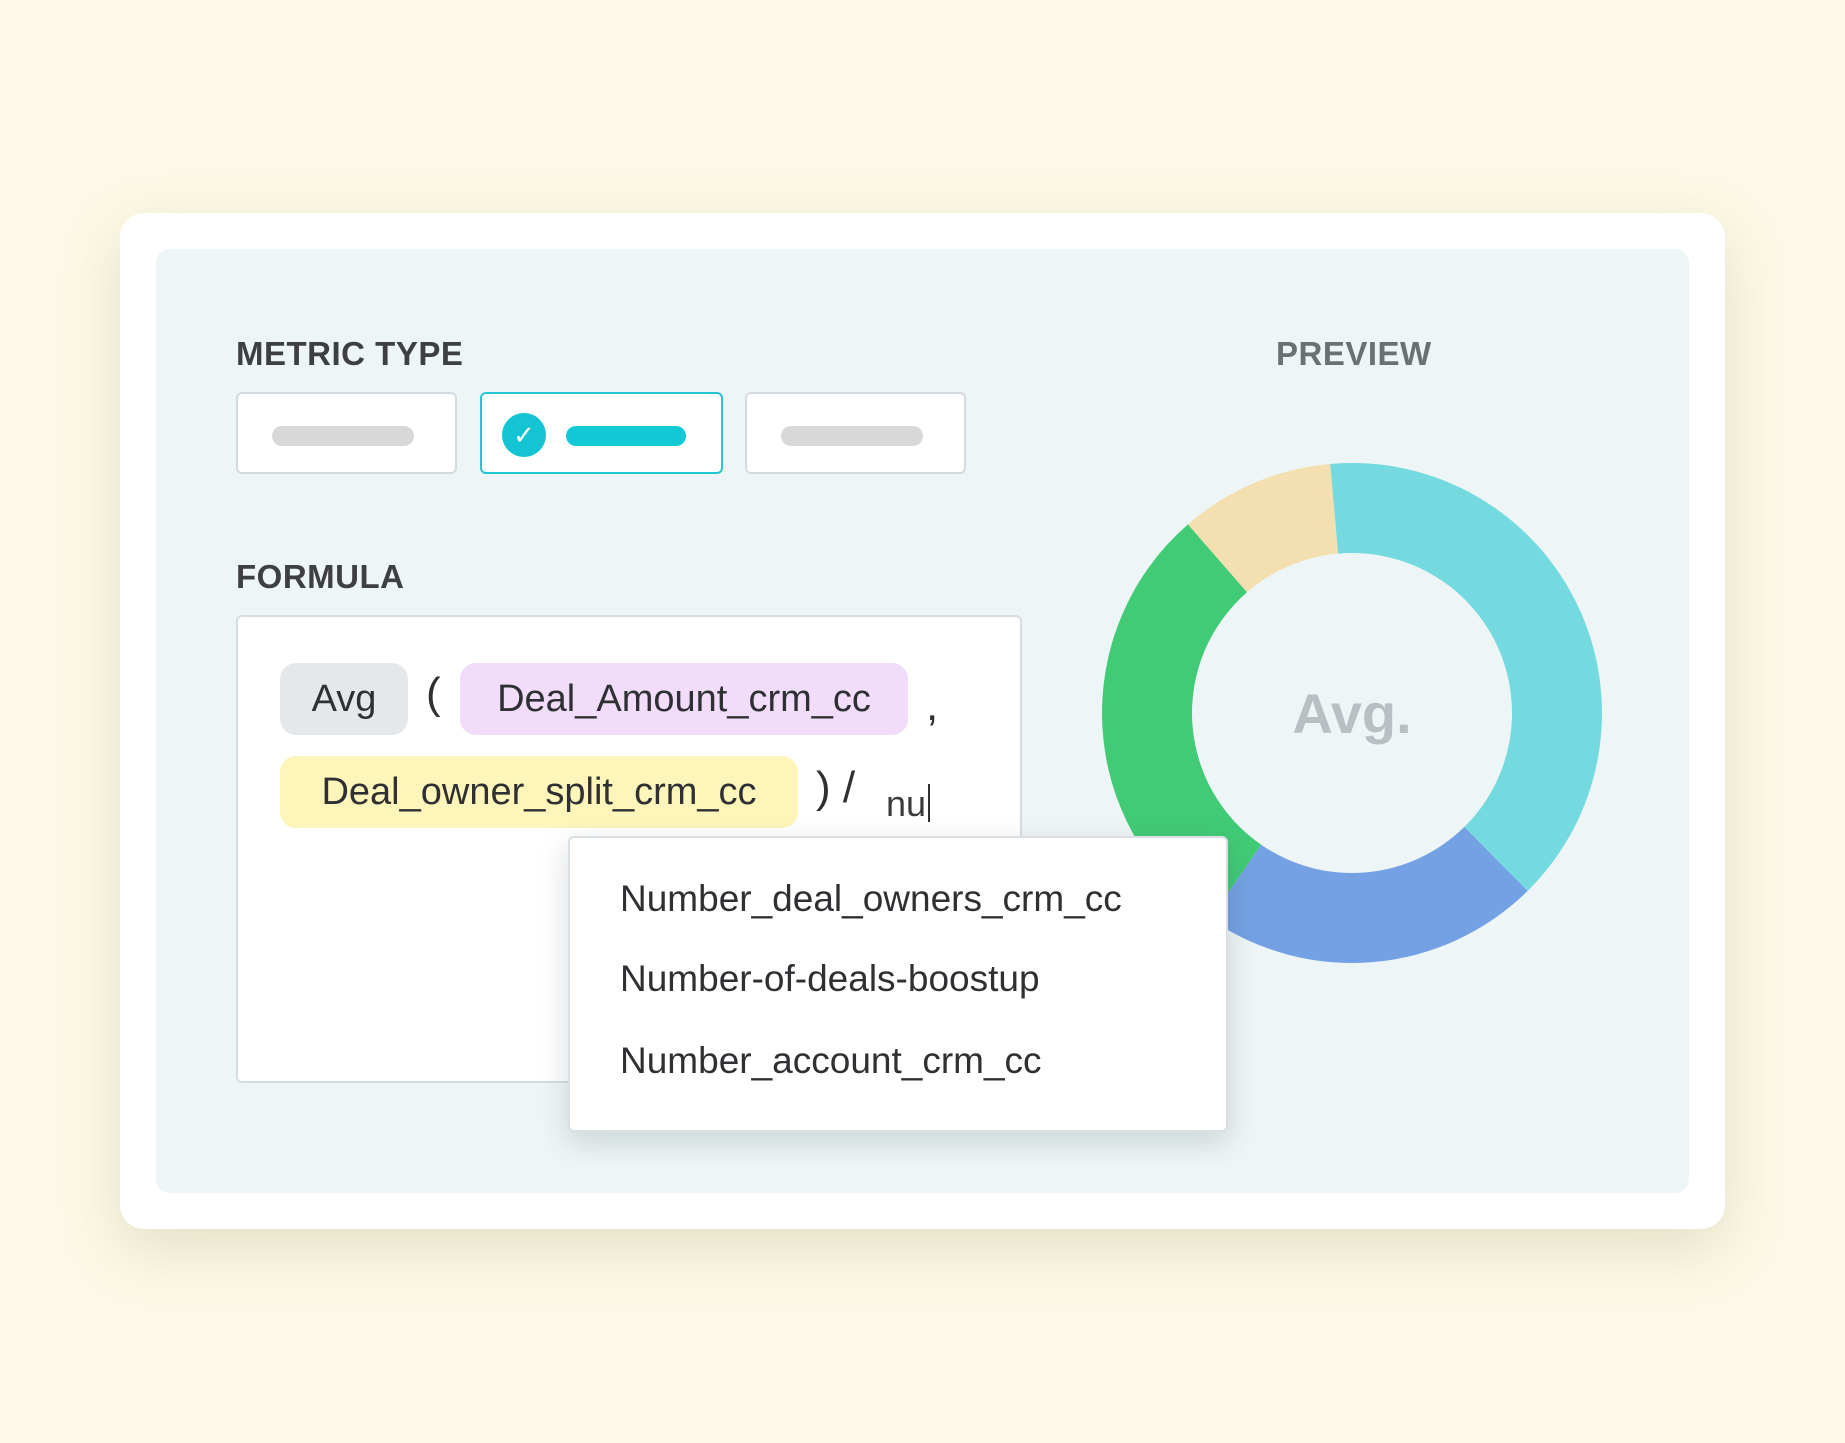  Describe the element at coordinates (433, 693) in the screenshot. I see `open-paren: (` at that location.